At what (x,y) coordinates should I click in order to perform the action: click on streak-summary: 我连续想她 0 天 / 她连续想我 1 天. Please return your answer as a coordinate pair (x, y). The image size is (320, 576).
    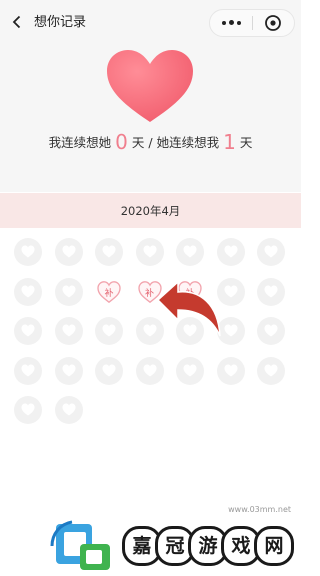
    Looking at the image, I should click on (150, 143).